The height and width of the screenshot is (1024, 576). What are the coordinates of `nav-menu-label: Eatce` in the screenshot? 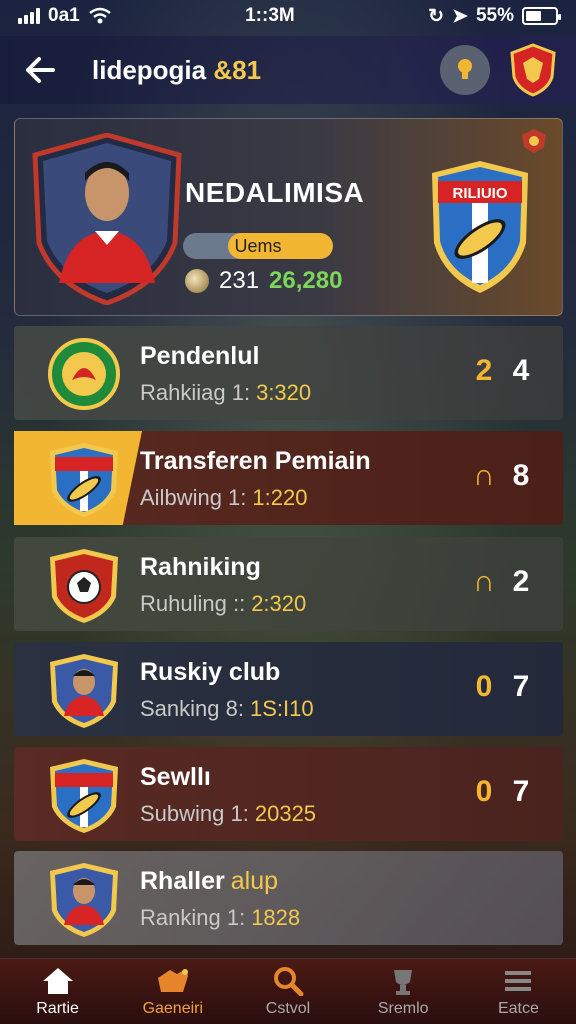 It's located at (518, 1008).